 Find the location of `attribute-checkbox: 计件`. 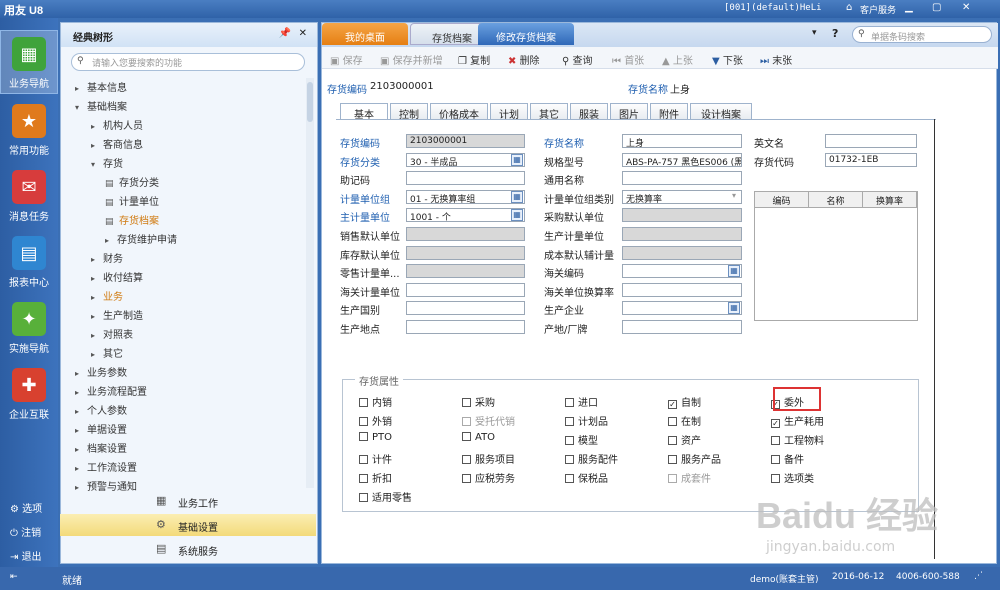

attribute-checkbox: 计件 is located at coordinates (375, 458).